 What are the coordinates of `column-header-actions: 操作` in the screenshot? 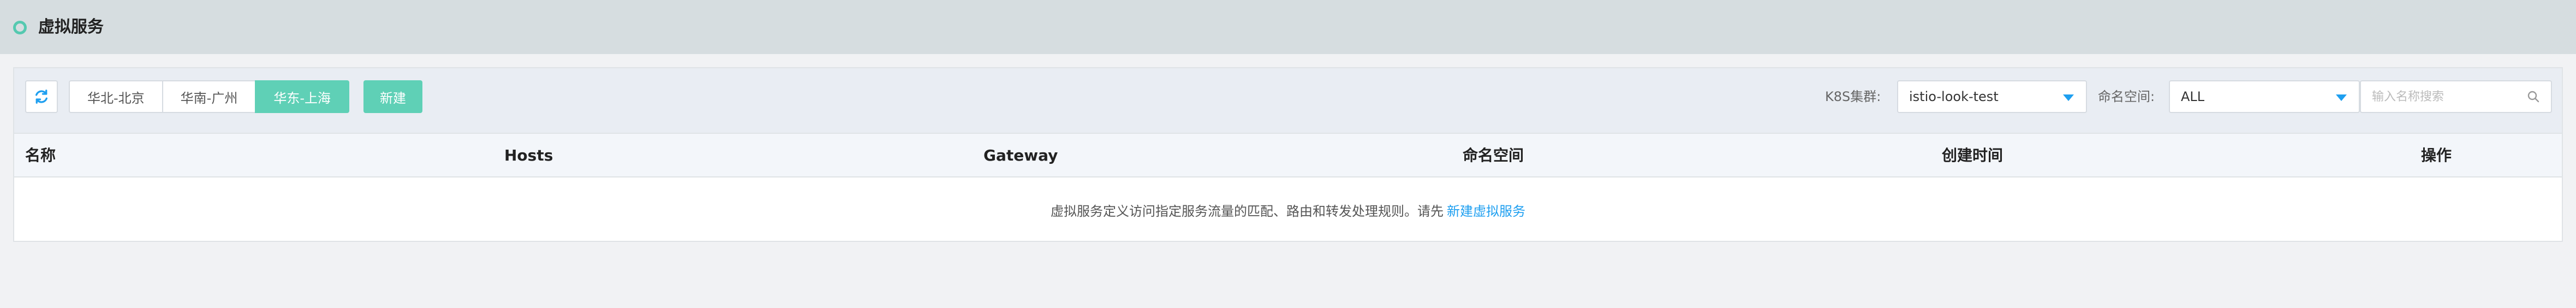 It's located at (2436, 155).